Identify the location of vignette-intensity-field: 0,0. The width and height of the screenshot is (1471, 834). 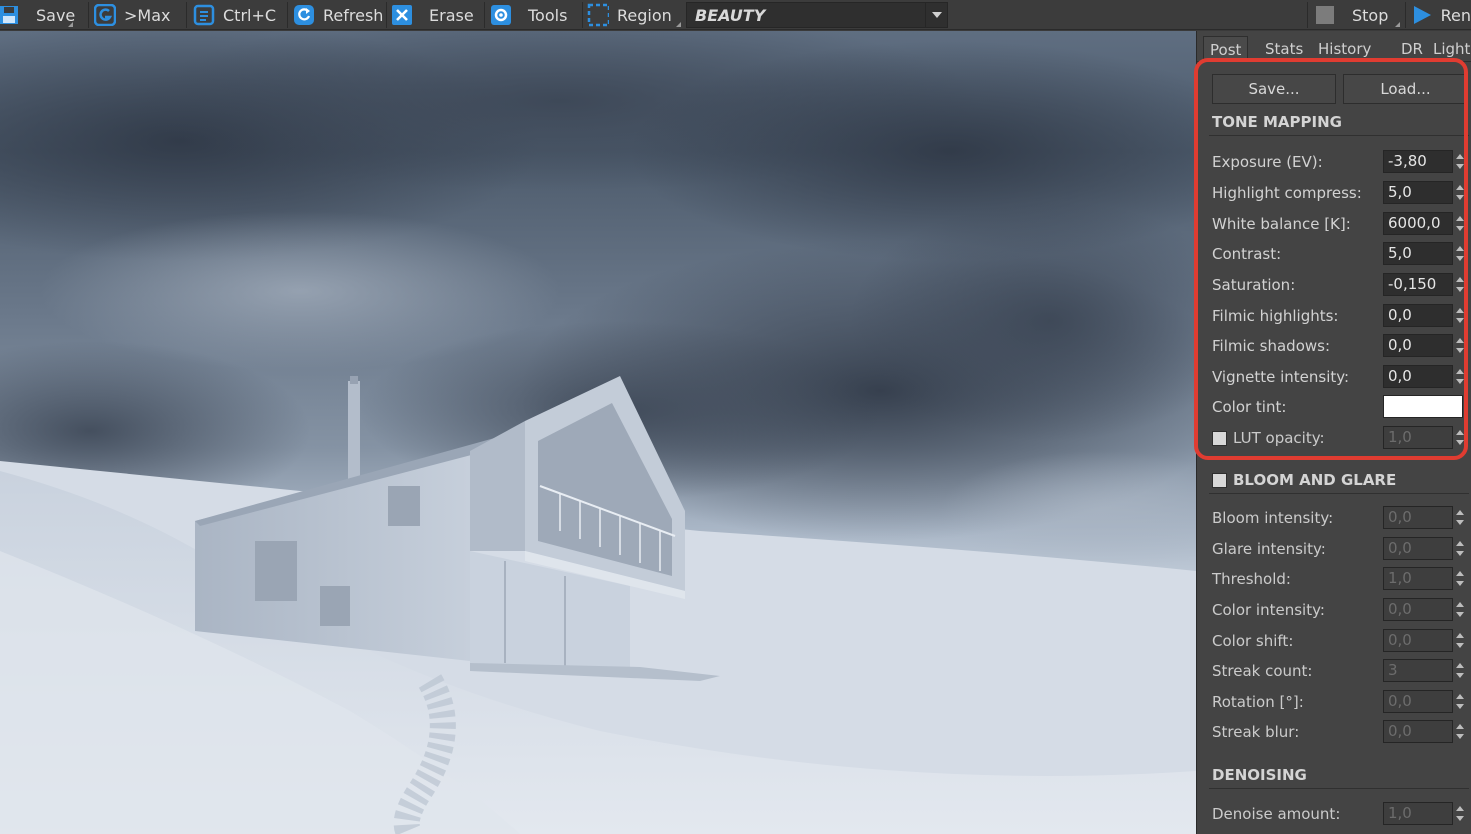
(1418, 376).